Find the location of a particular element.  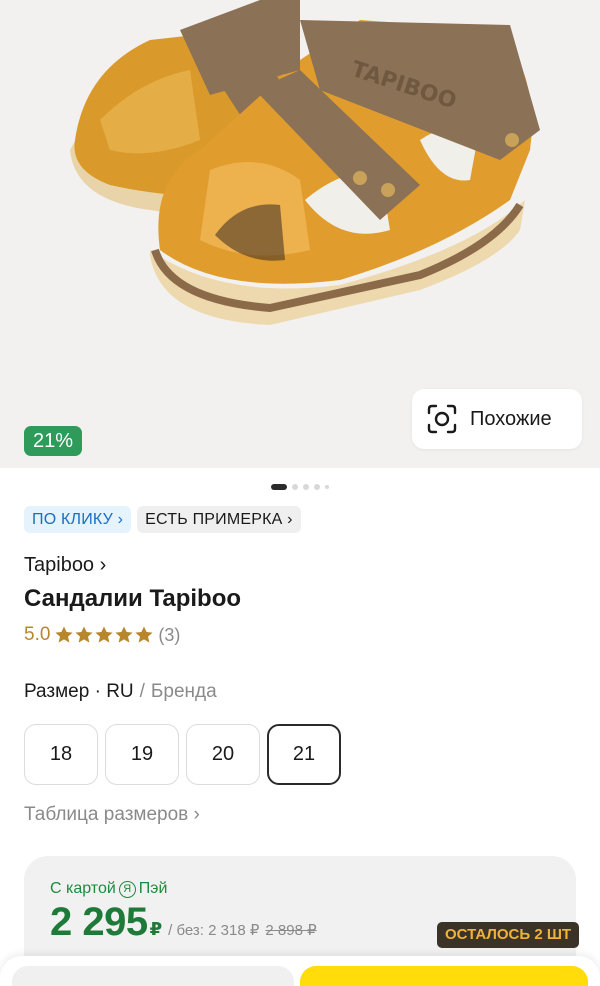

product-title: Сандалии Tapiboo is located at coordinates (133, 598).